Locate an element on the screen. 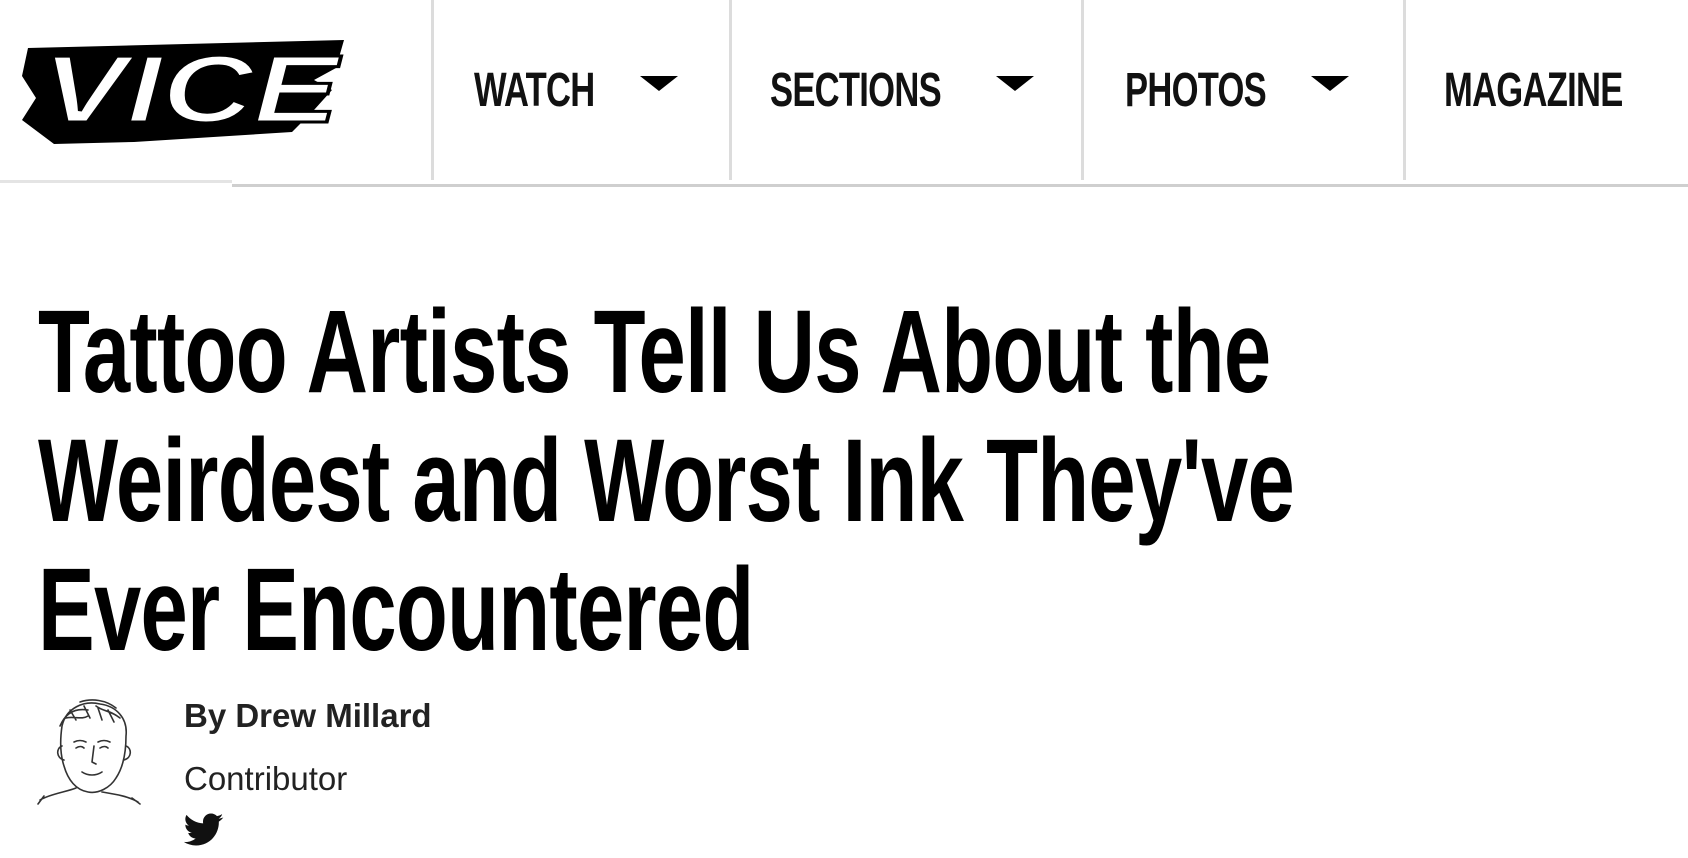 The image size is (1688, 858). vice-logo: VICE is located at coordinates (190, 88).